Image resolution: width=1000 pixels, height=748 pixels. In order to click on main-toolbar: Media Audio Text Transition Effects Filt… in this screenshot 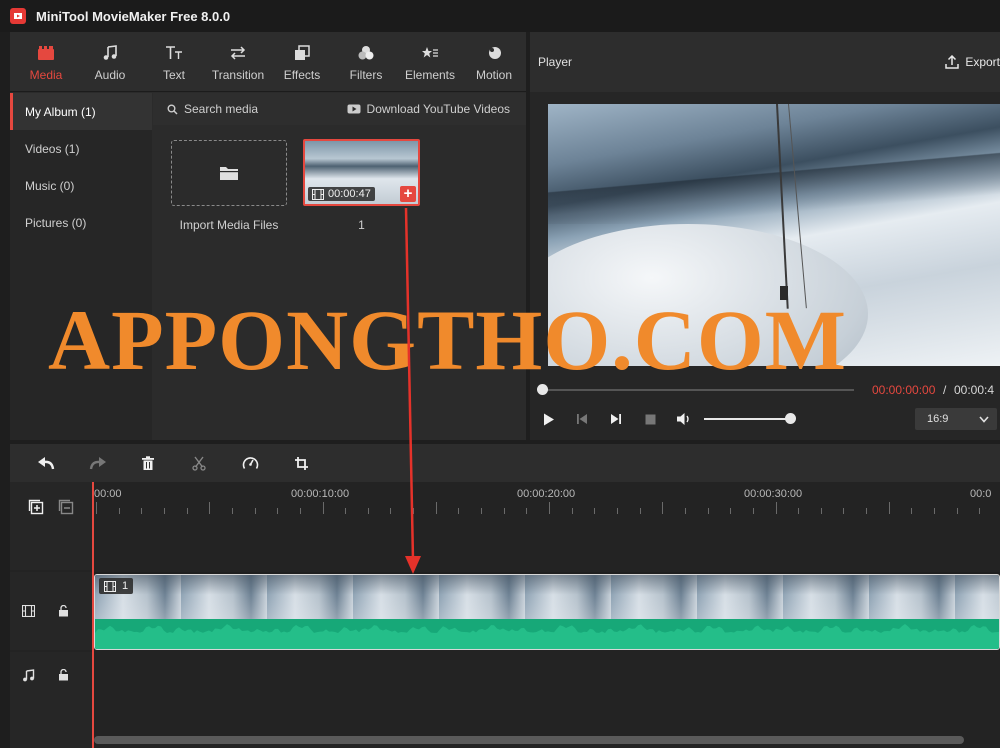, I will do `click(268, 62)`.